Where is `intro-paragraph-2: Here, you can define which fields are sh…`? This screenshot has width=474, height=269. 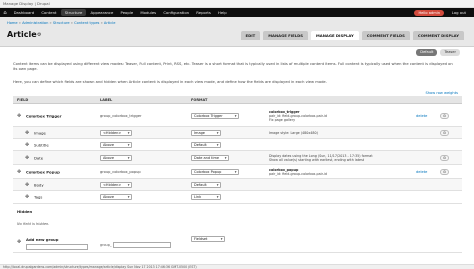 intro-paragraph-2: Here, you can define which fields are sh… is located at coordinates (170, 82).